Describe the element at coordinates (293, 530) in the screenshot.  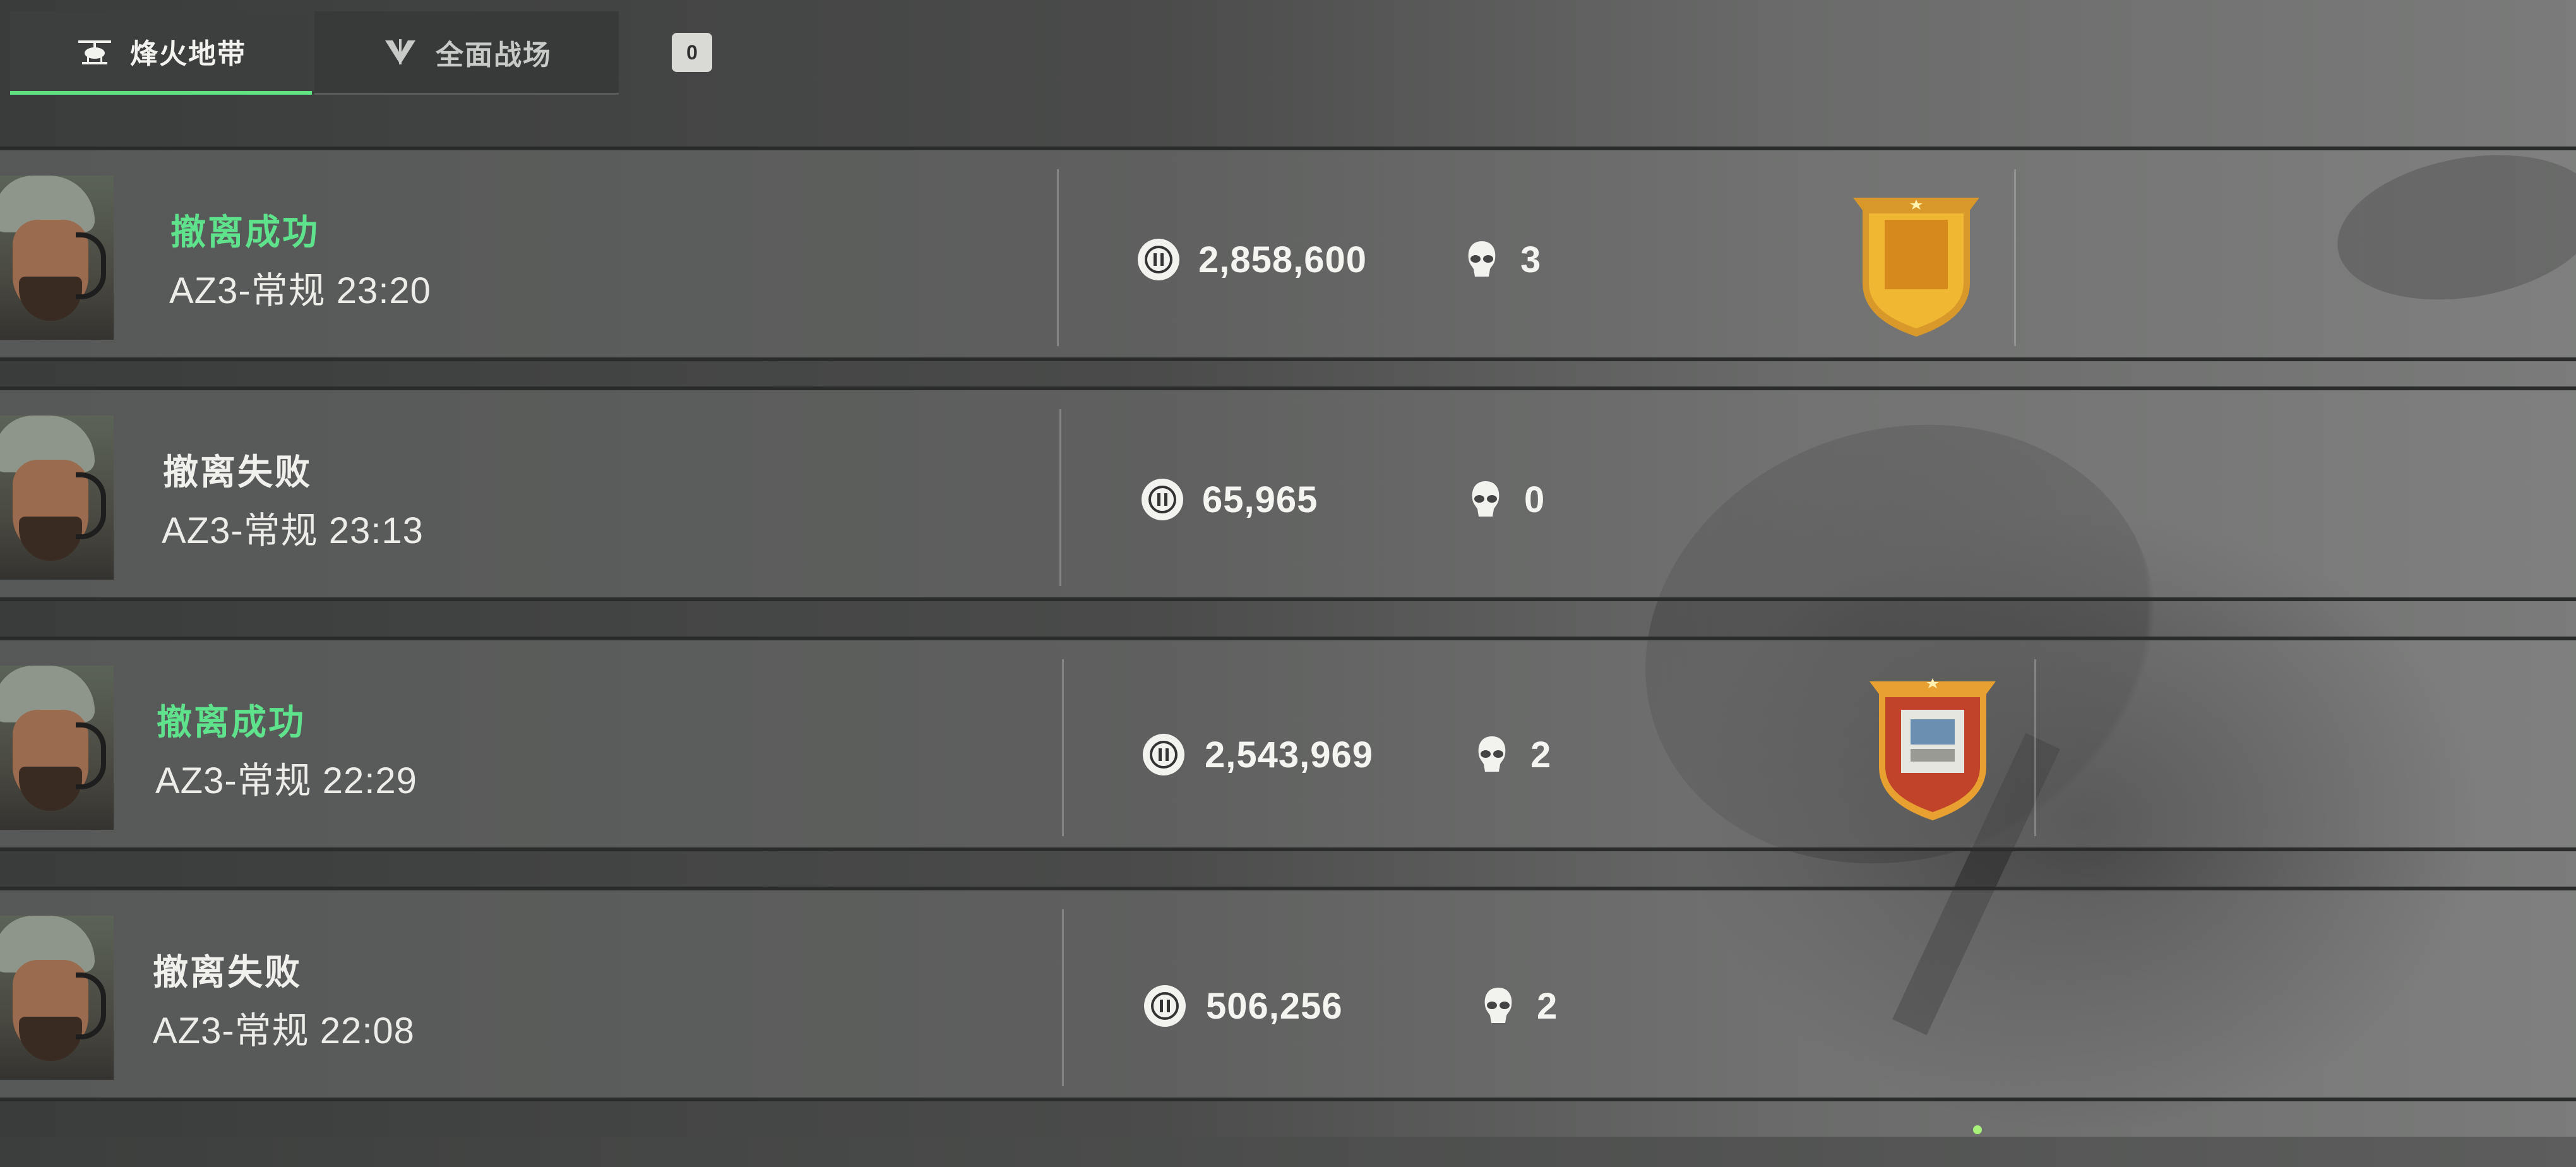
I see `map-mode-time: AZ3-常规 23:13` at that location.